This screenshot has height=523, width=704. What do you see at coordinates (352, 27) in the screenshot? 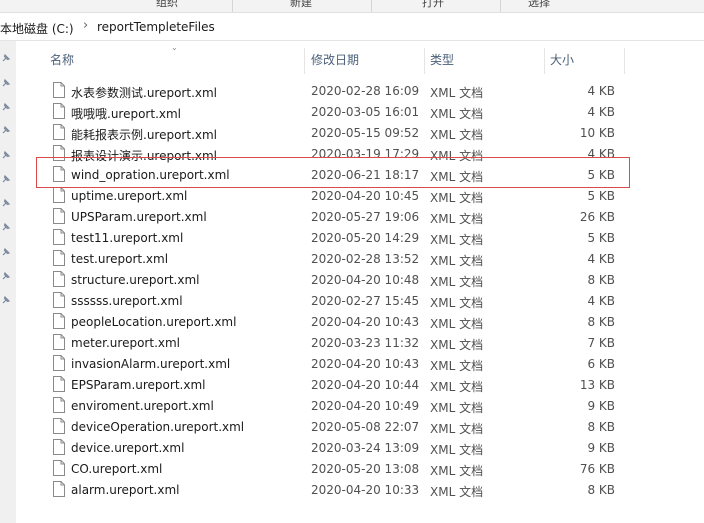
I see `breadcrumb: 本地磁盘 (C:) › reportTempleteFiles` at bounding box center [352, 27].